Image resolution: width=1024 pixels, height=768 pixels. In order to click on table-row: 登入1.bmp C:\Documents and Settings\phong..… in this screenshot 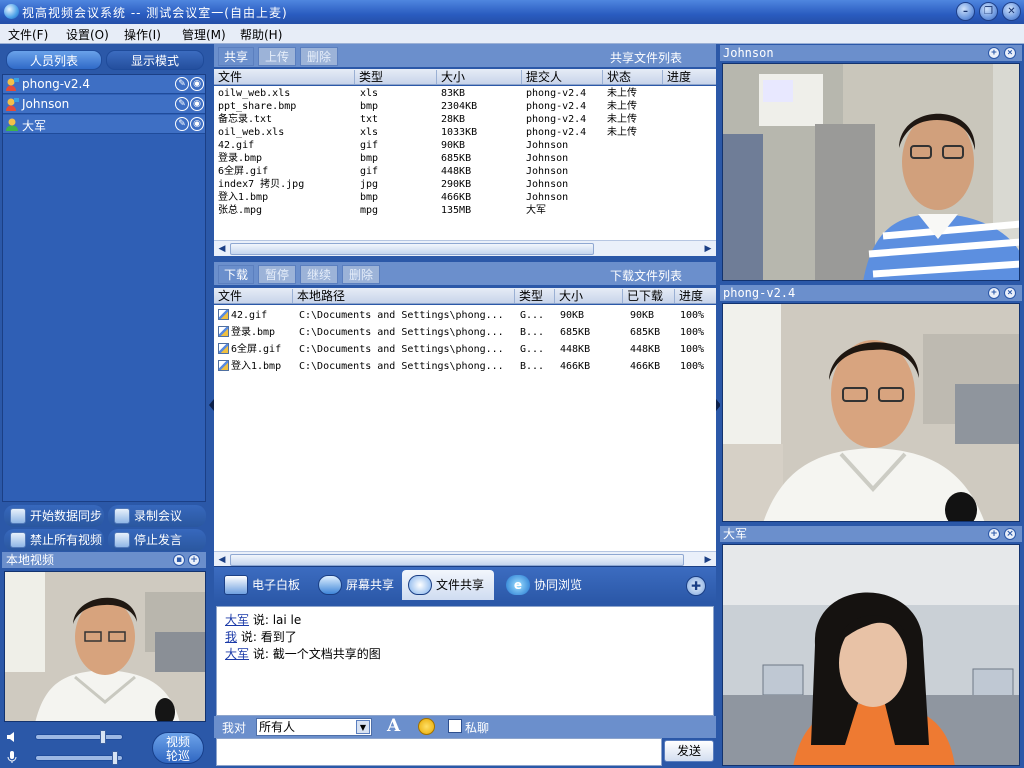, I will do `click(465, 366)`.